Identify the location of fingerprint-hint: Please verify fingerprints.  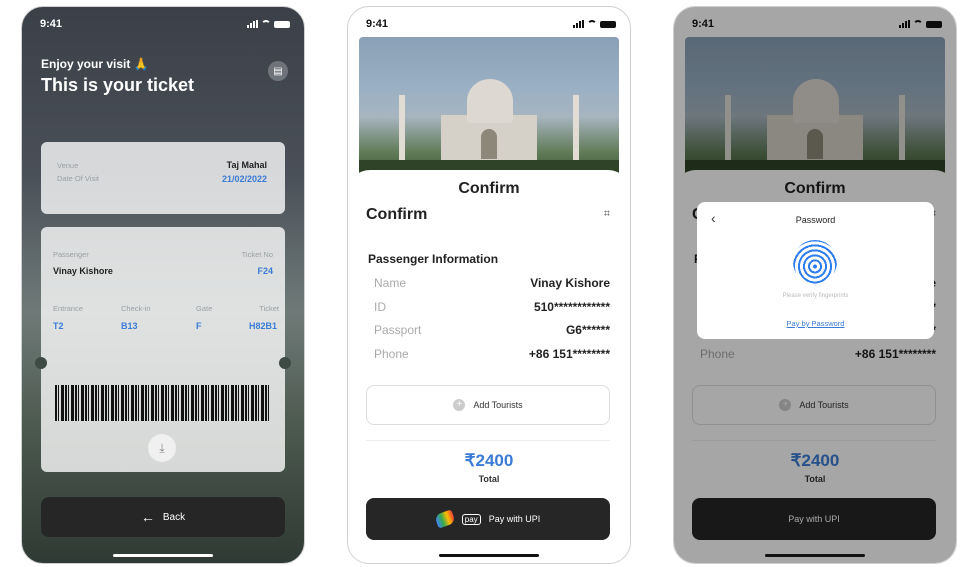
(815, 296).